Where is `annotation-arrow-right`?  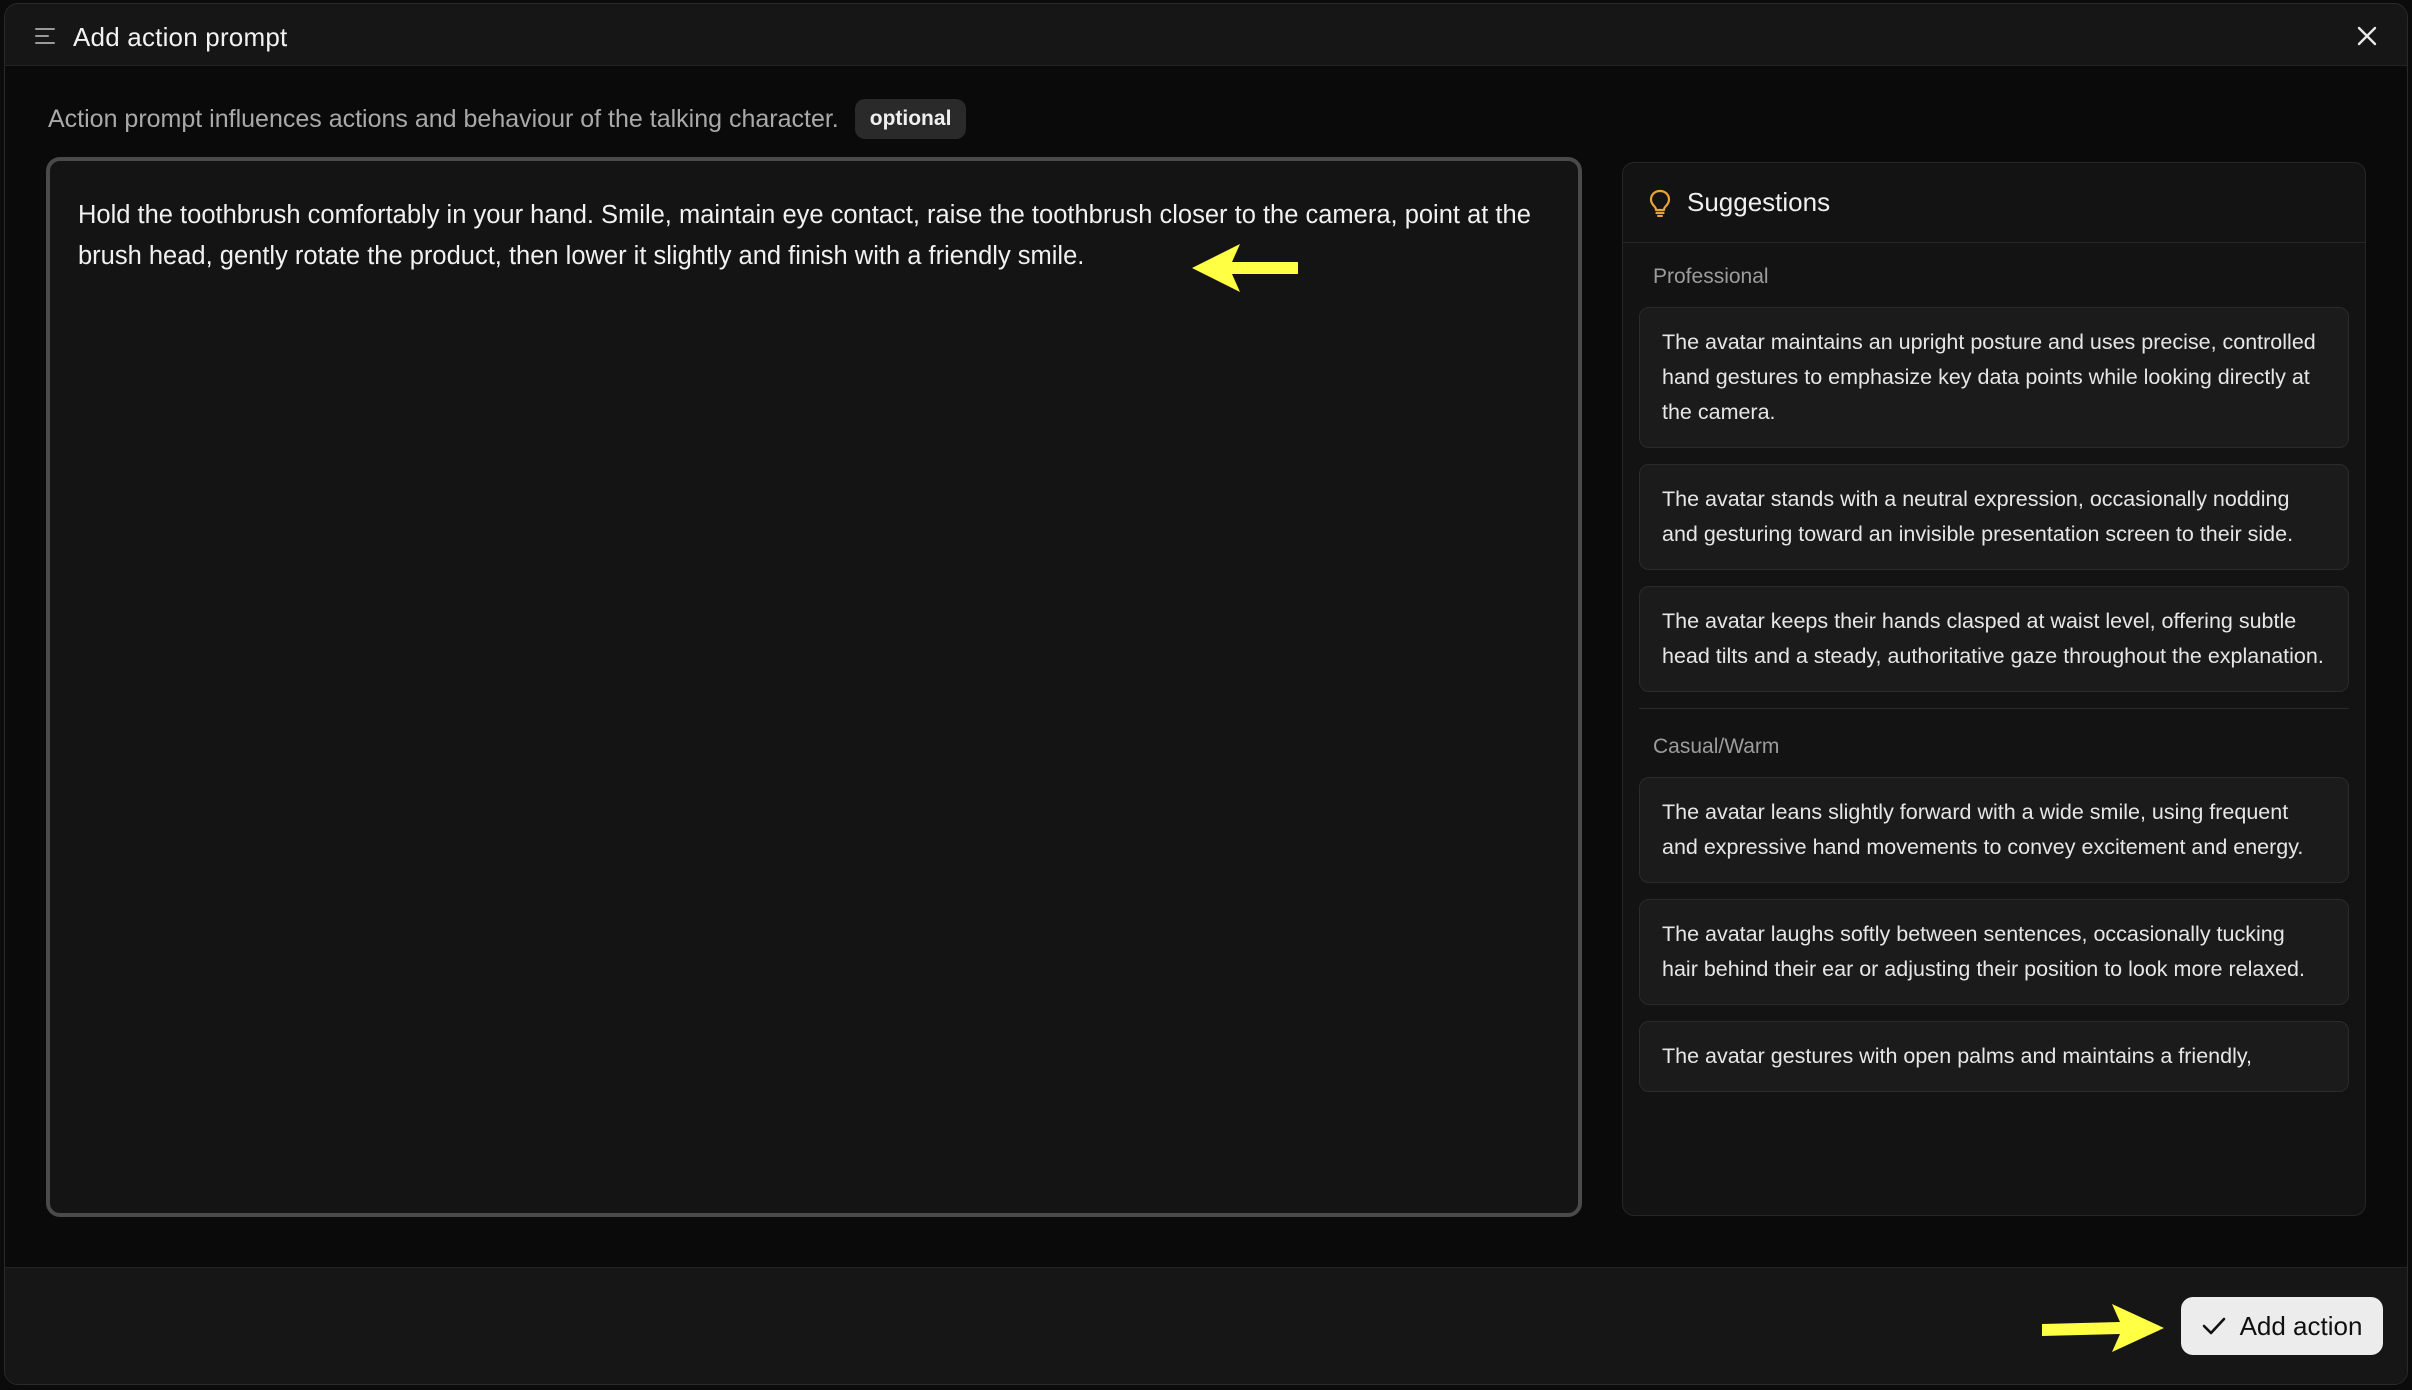
annotation-arrow-right is located at coordinates (2103, 1328).